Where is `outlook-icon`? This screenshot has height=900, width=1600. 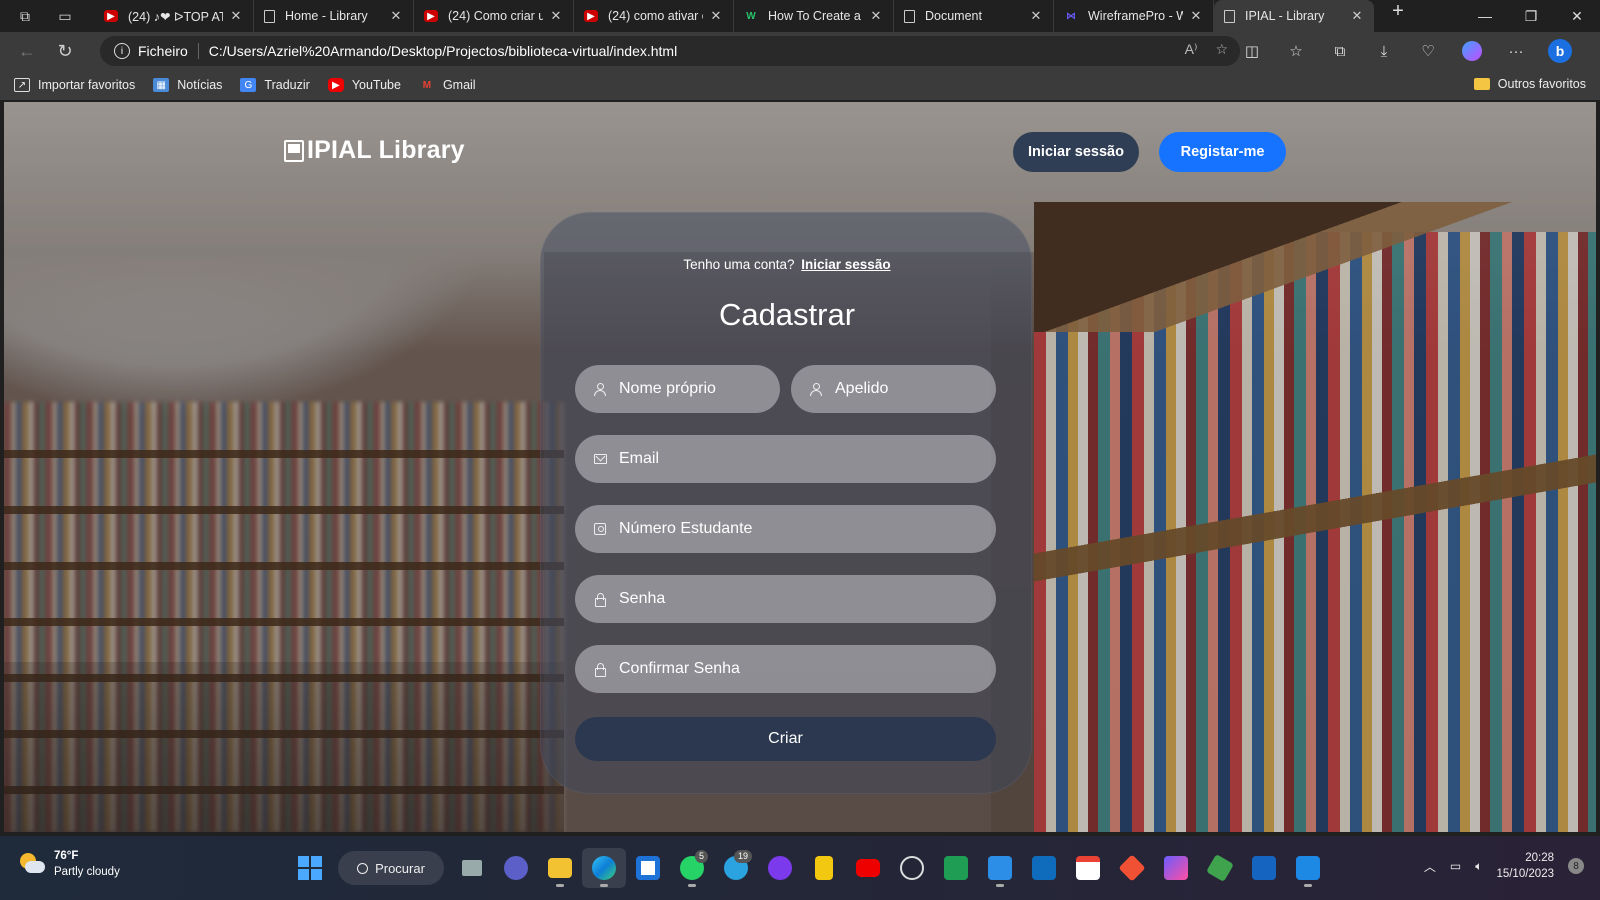 outlook-icon is located at coordinates (1044, 868).